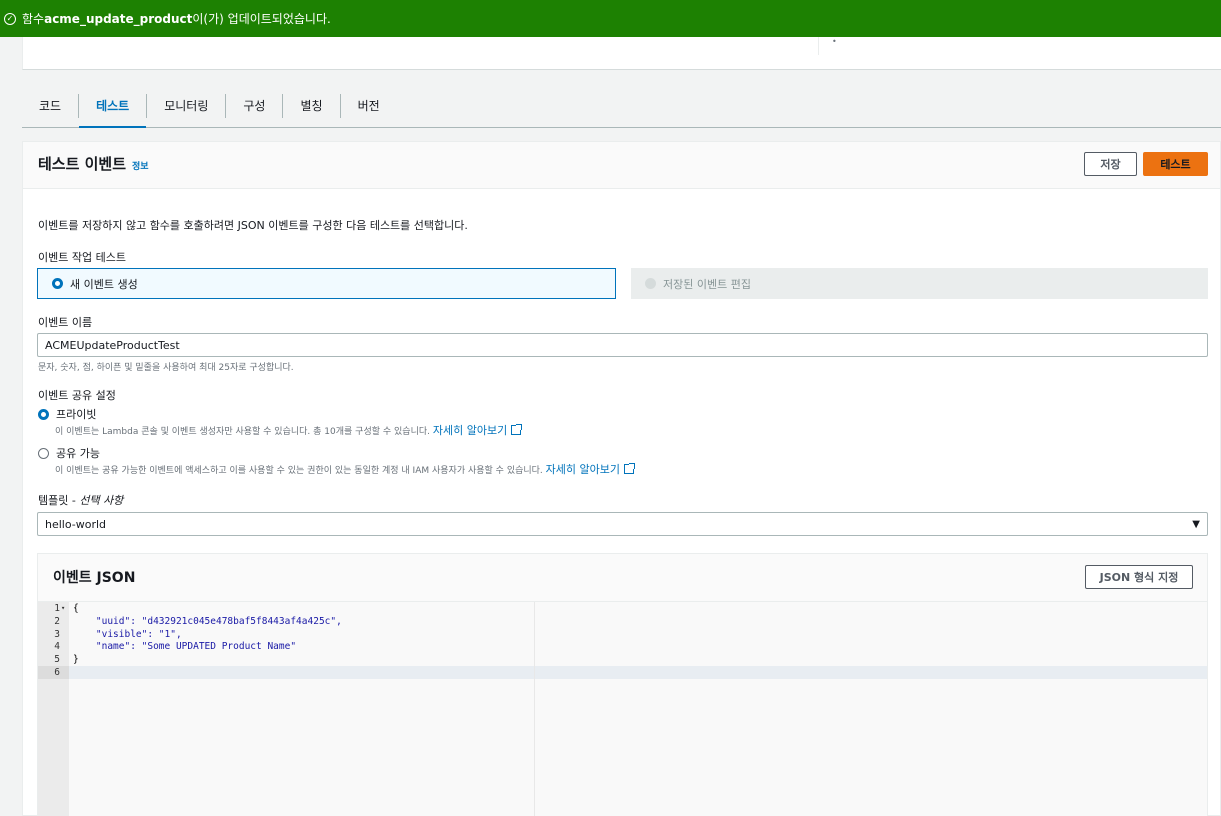 The height and width of the screenshot is (816, 1221). What do you see at coordinates (57, 672) in the screenshot?
I see `line-number: 6` at bounding box center [57, 672].